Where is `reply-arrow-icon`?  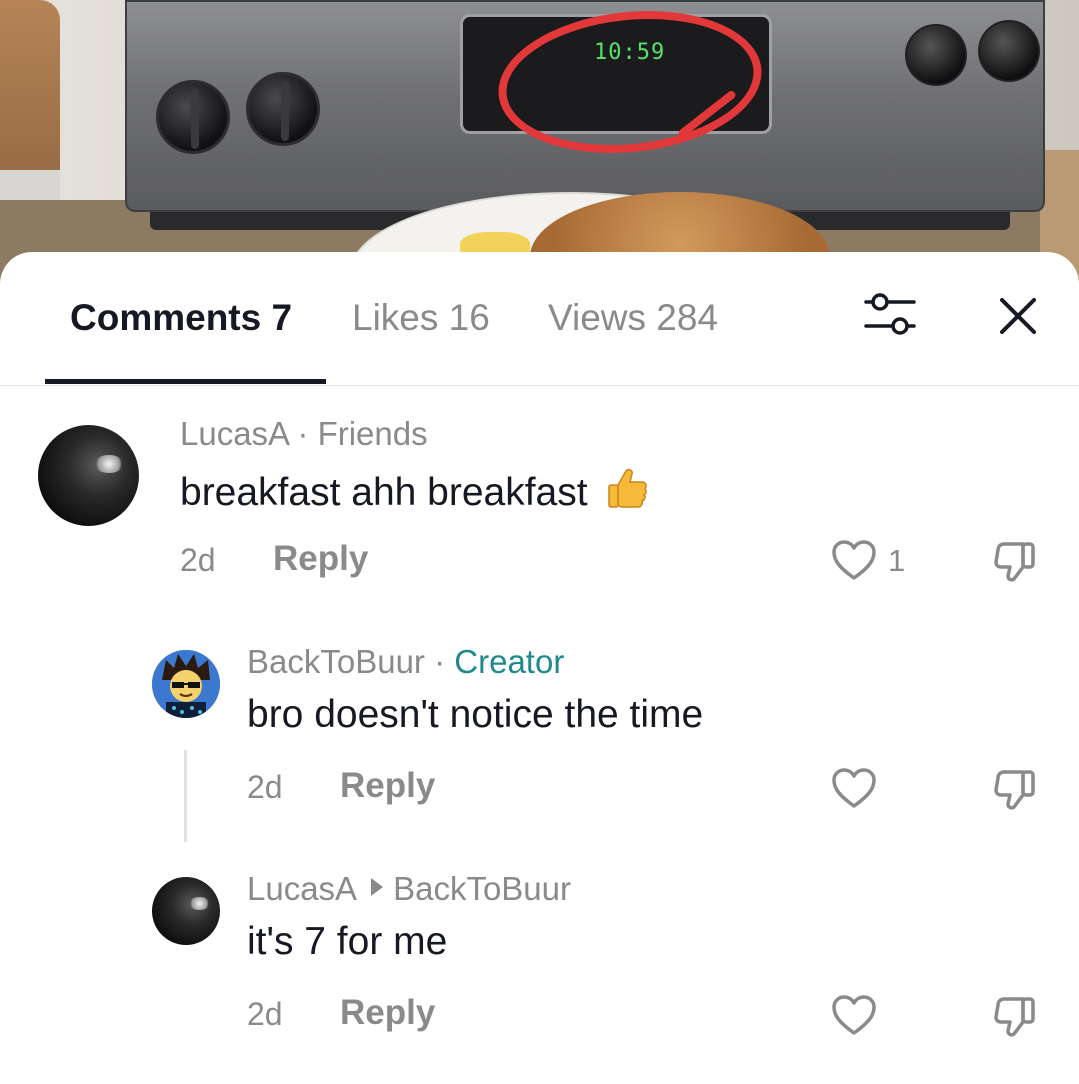
reply-arrow-icon is located at coordinates (377, 887).